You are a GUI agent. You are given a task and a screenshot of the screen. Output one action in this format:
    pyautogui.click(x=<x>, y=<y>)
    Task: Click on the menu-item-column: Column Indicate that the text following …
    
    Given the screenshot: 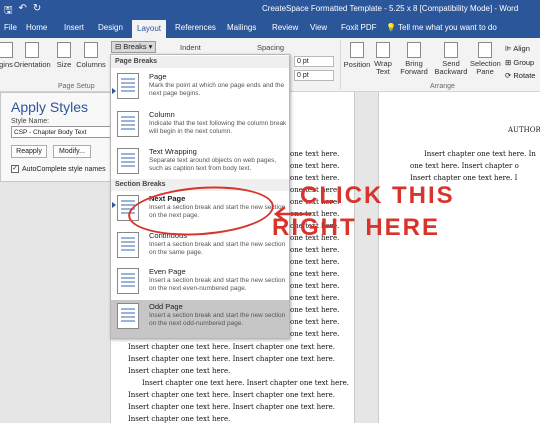 What is the action you would take?
    pyautogui.click(x=200, y=126)
    